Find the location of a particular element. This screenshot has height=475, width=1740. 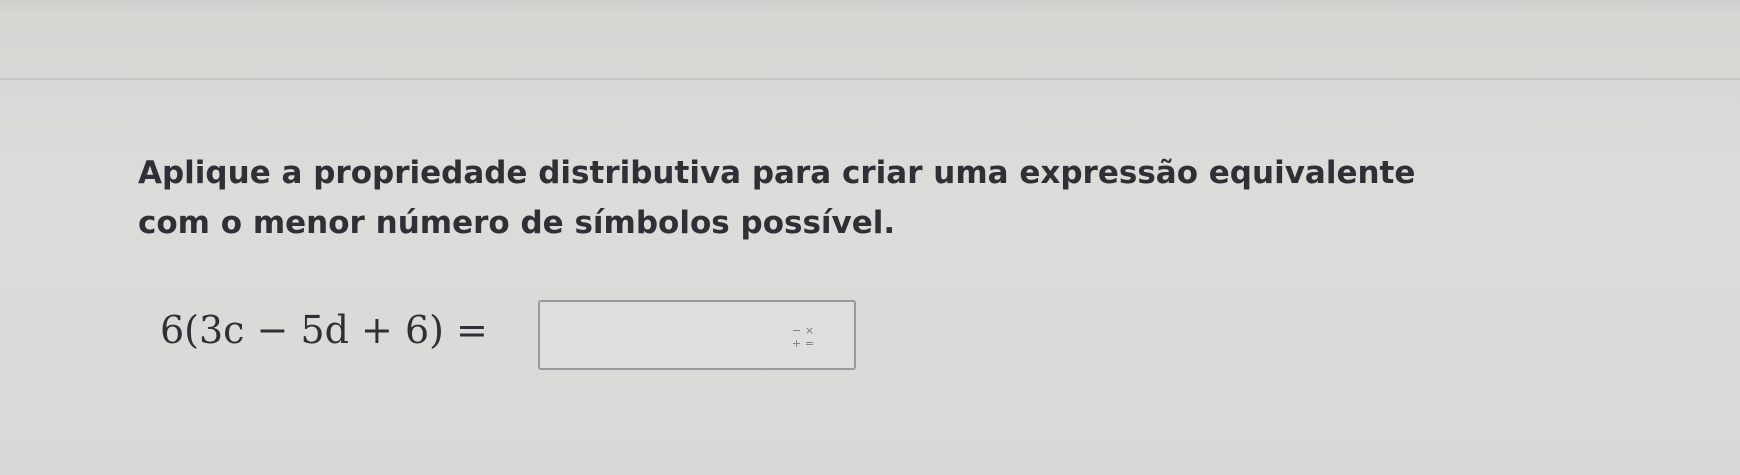

question-line-2: com o menor número de símbolos possível. is located at coordinates (517, 223).